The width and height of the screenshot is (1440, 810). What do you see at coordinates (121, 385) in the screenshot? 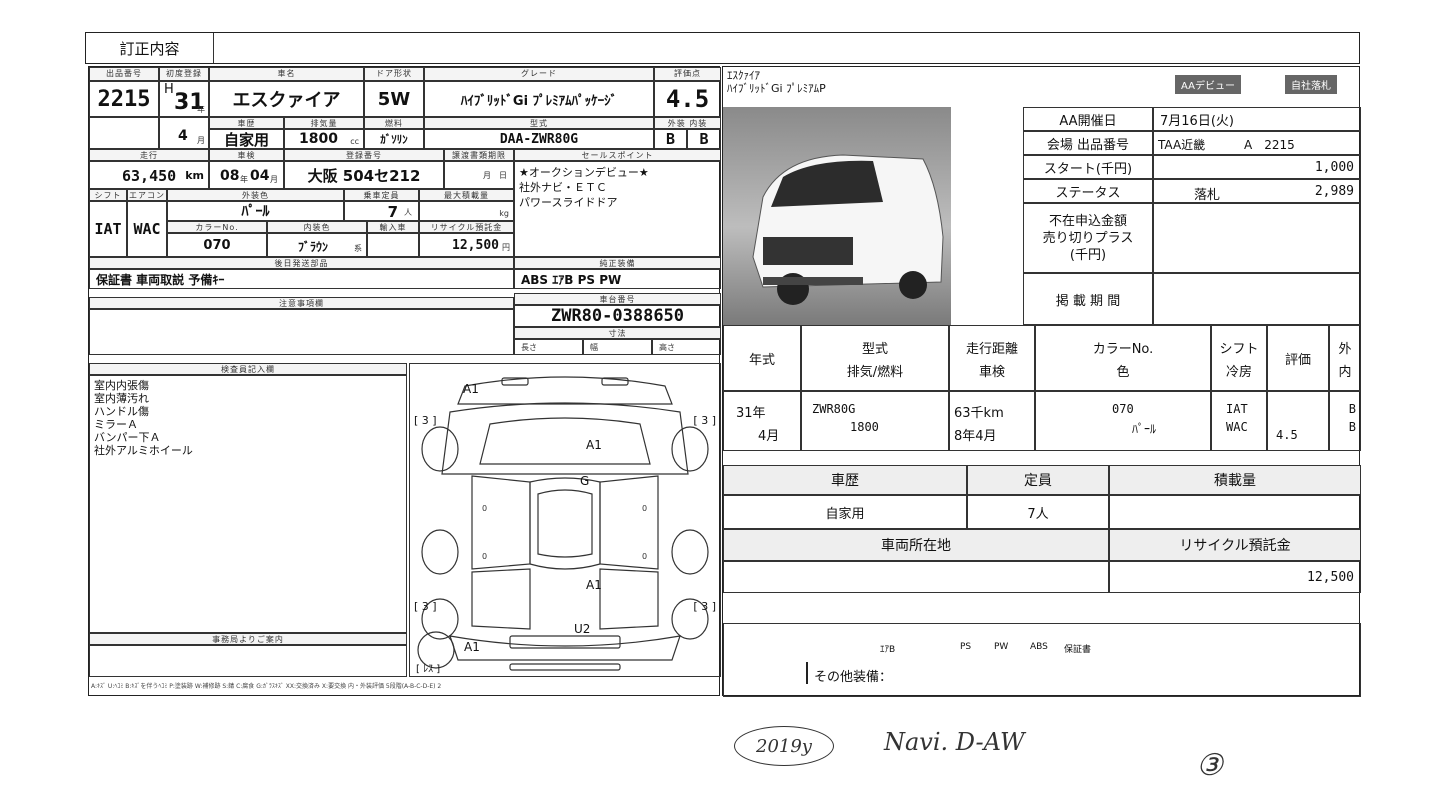
I see `inspector-note: 室内内張傷` at bounding box center [121, 385].